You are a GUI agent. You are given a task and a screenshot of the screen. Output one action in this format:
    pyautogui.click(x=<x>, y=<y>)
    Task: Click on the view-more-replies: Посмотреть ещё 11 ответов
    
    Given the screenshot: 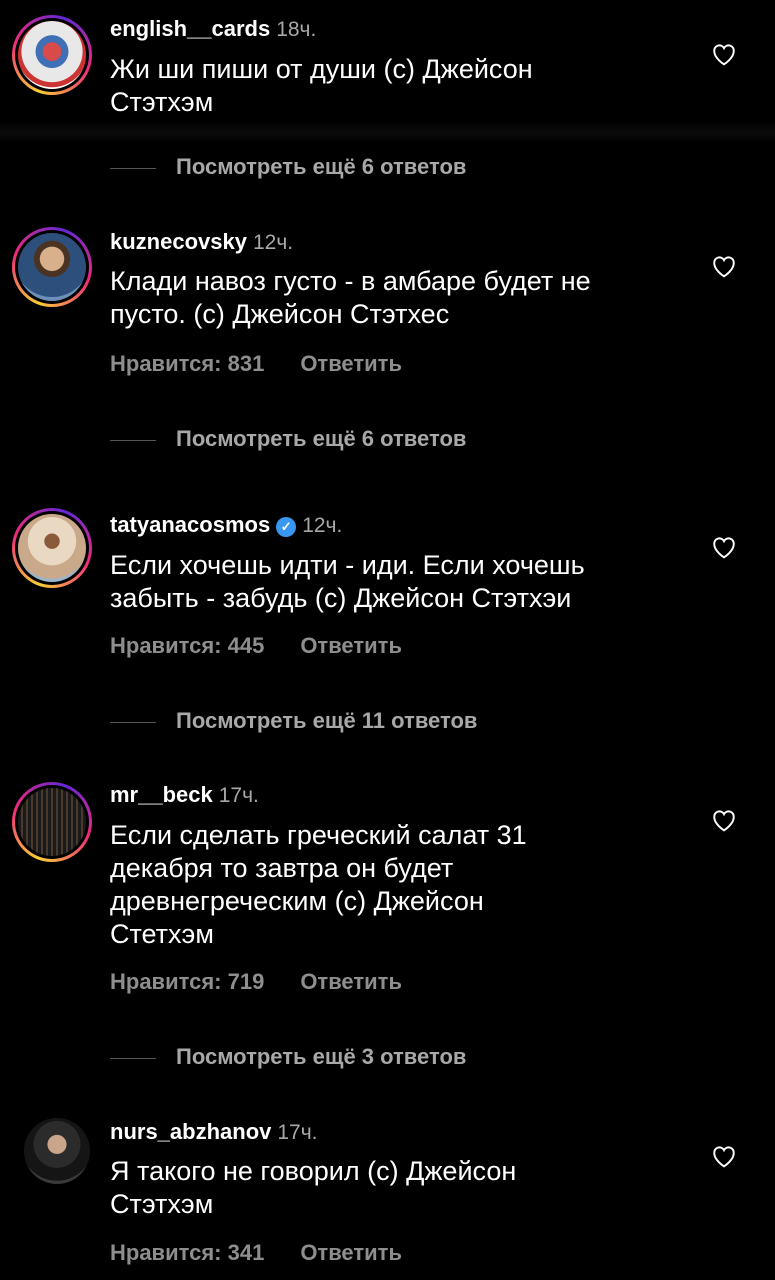 What is the action you would take?
    pyautogui.click(x=293, y=721)
    